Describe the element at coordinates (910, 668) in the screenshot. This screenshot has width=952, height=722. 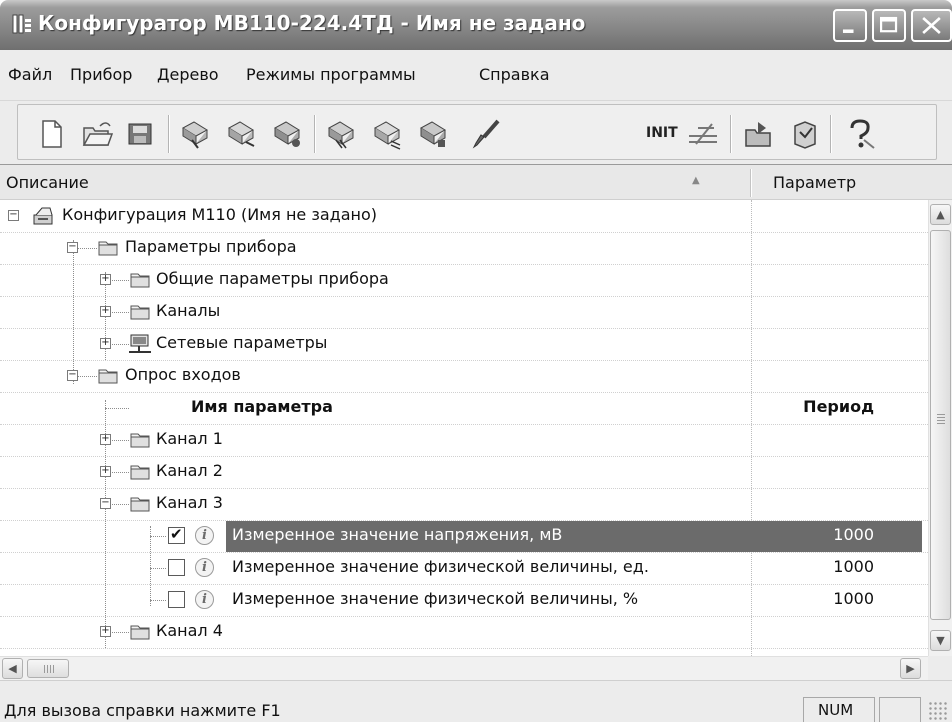
I see `scroll-right-button: ▶` at that location.